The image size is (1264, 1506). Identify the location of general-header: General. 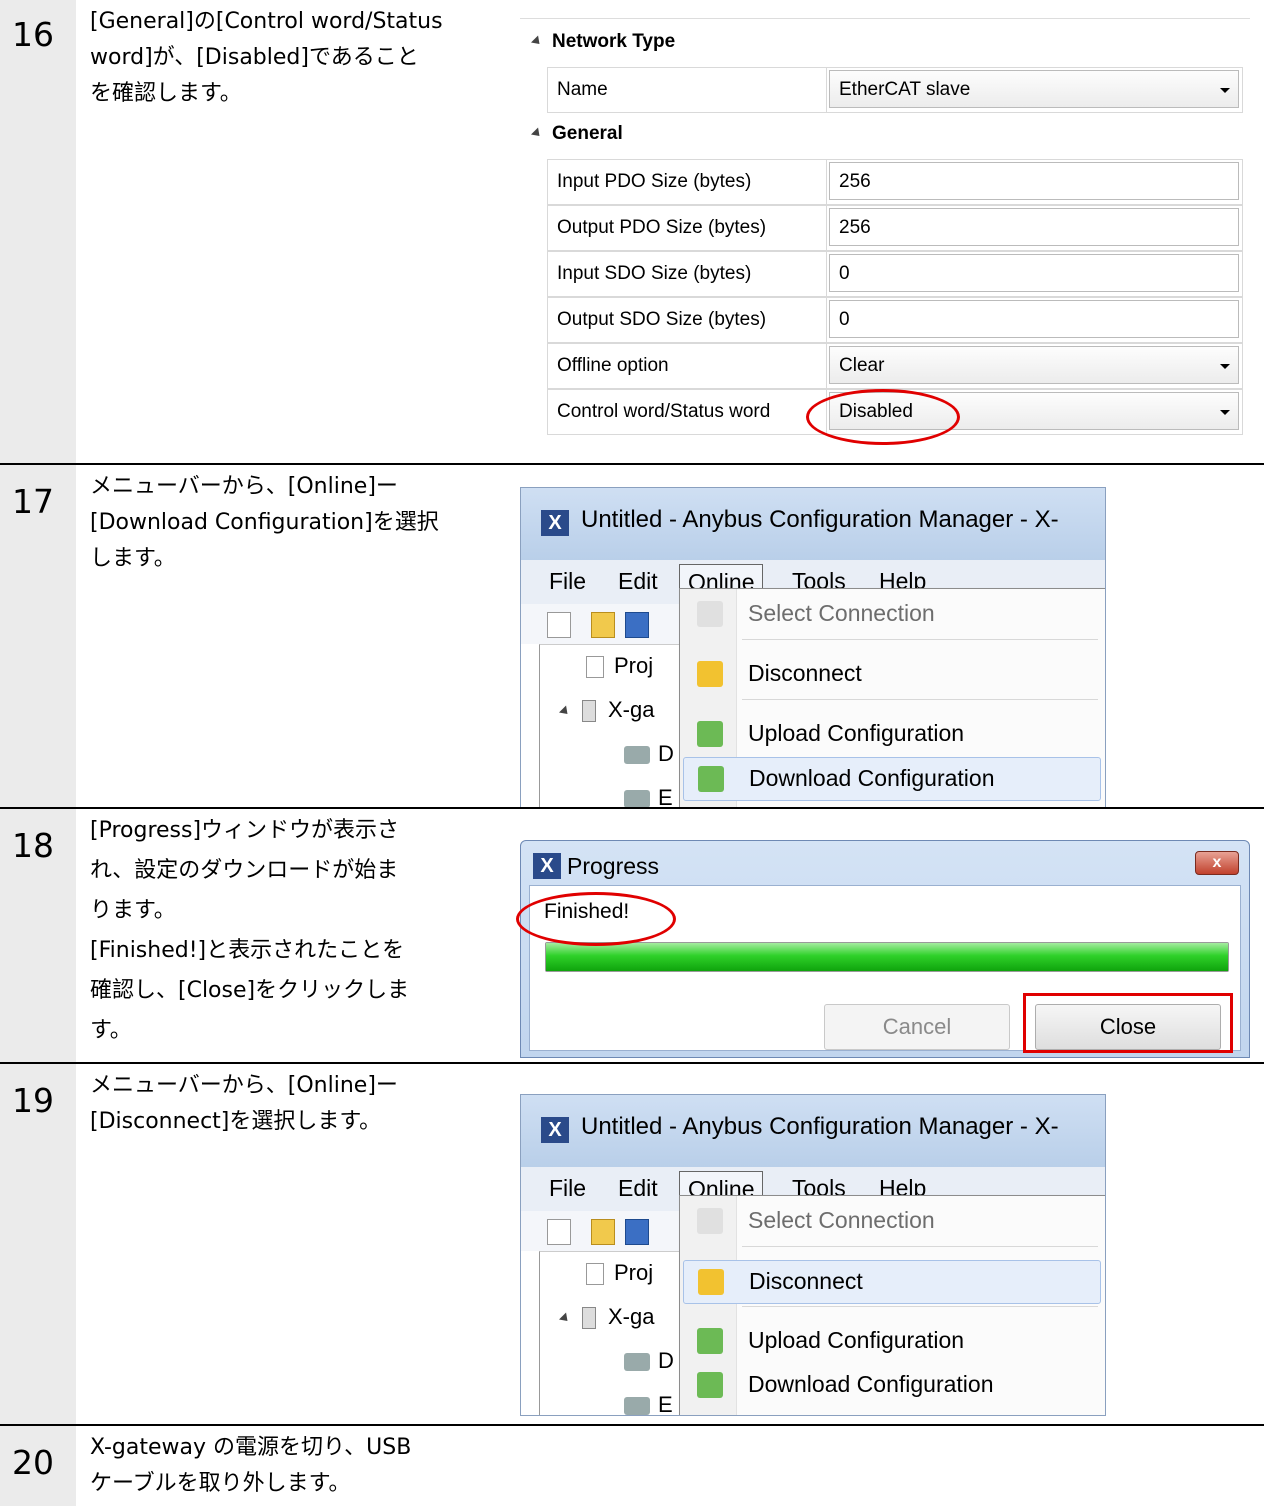
(576, 134).